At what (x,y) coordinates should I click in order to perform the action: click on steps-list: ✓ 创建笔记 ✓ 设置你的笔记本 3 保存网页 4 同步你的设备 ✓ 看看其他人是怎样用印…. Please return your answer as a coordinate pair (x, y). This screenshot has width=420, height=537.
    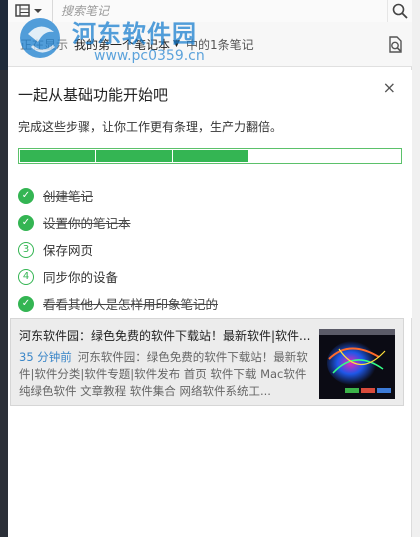
    Looking at the image, I should click on (118, 249).